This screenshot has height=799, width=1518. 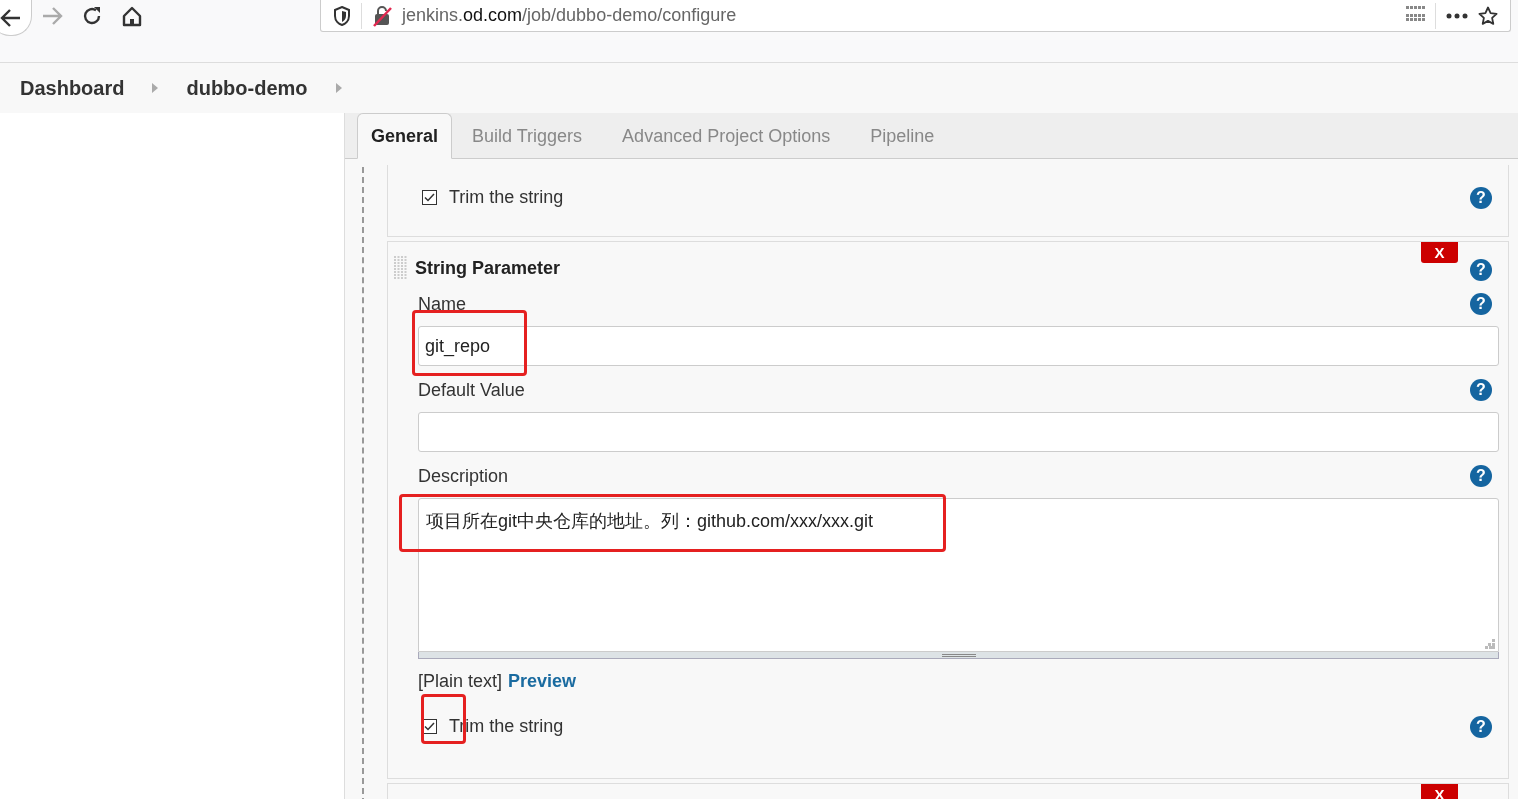 I want to click on url-text: jenkins.od.com/job/dubbo-demo/configure, so click(x=570, y=15).